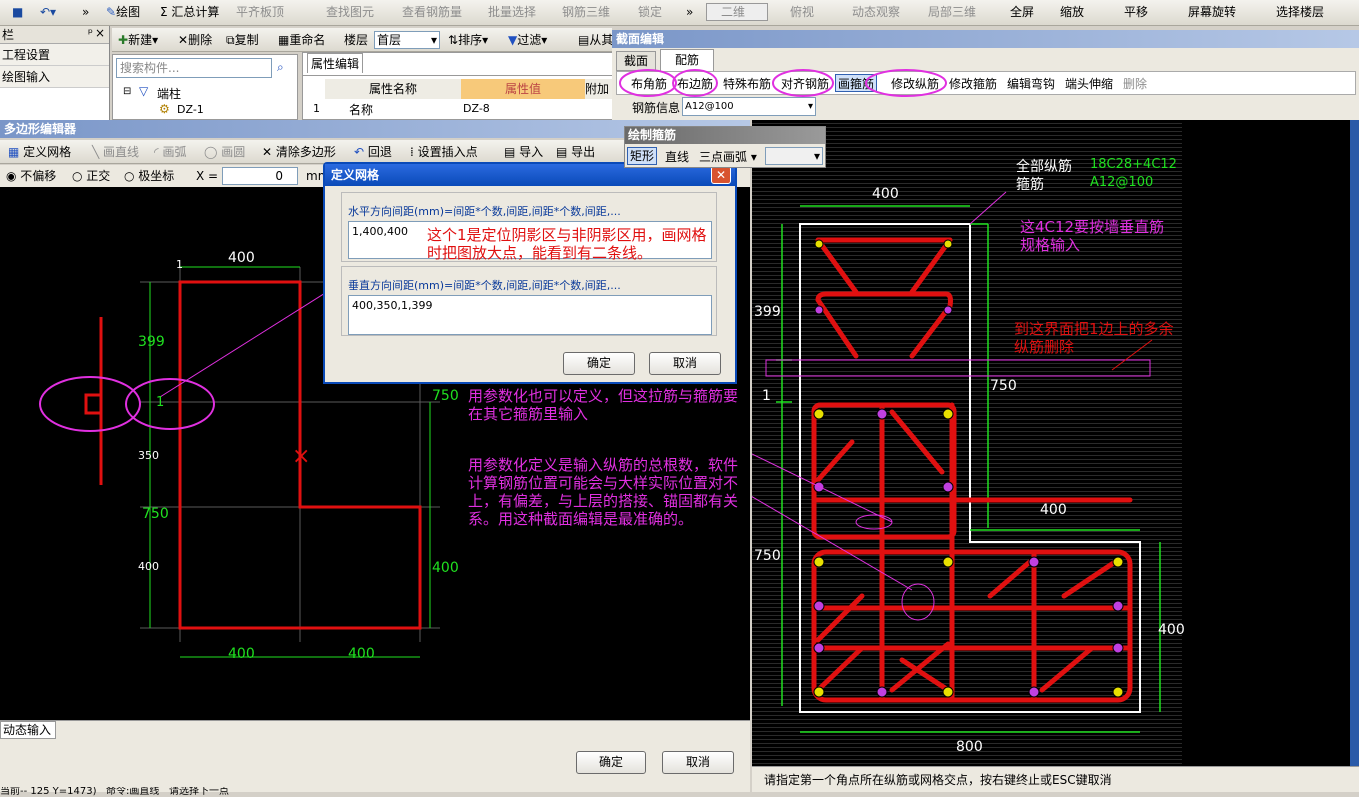 The width and height of the screenshot is (1359, 797). I want to click on stirrup-option-select: ▾, so click(794, 156).